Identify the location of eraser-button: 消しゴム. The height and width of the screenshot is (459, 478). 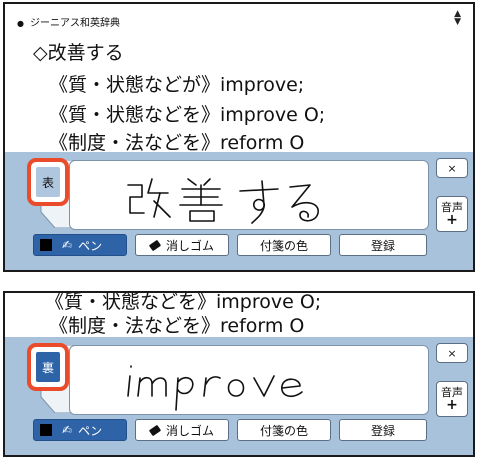
(182, 245).